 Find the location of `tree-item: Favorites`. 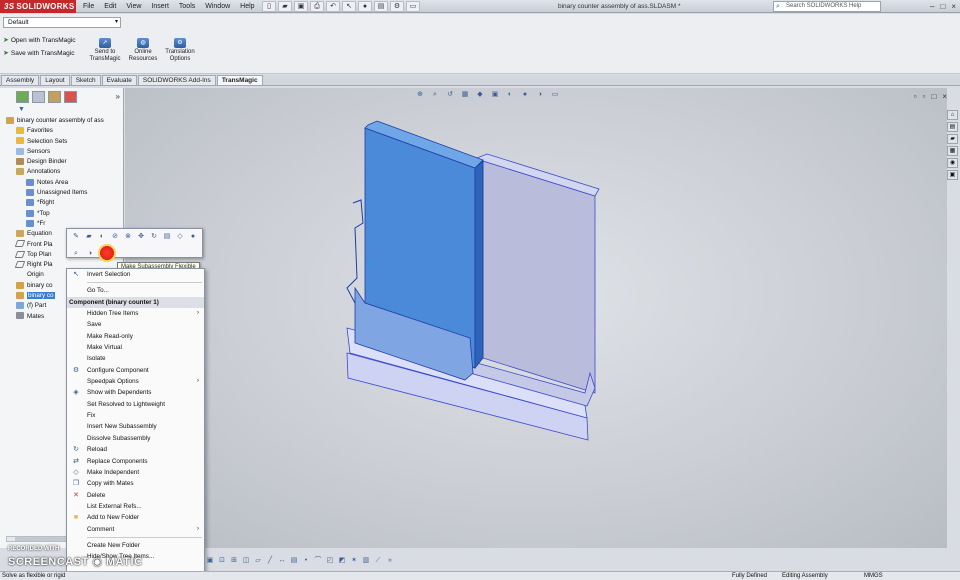

tree-item: Favorites is located at coordinates (62, 131).